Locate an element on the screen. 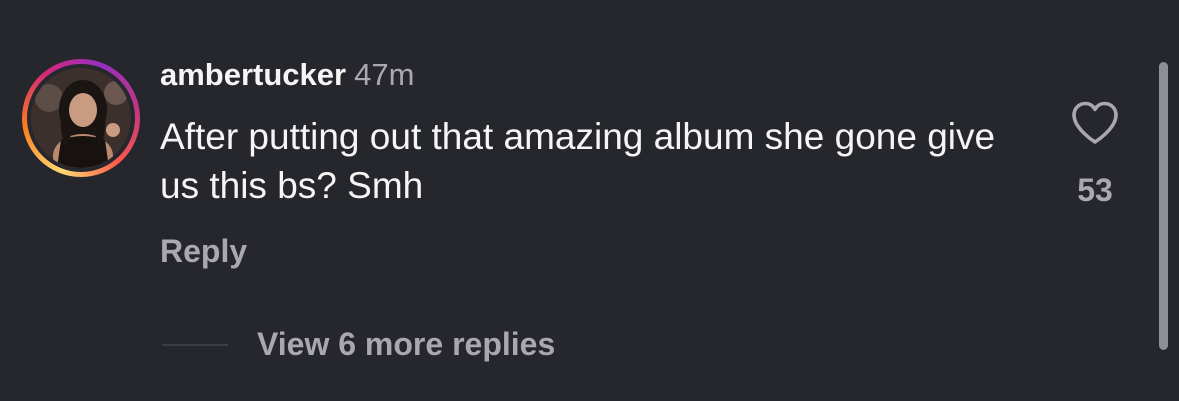 This screenshot has width=1179, height=401. avatar is located at coordinates (81, 118).